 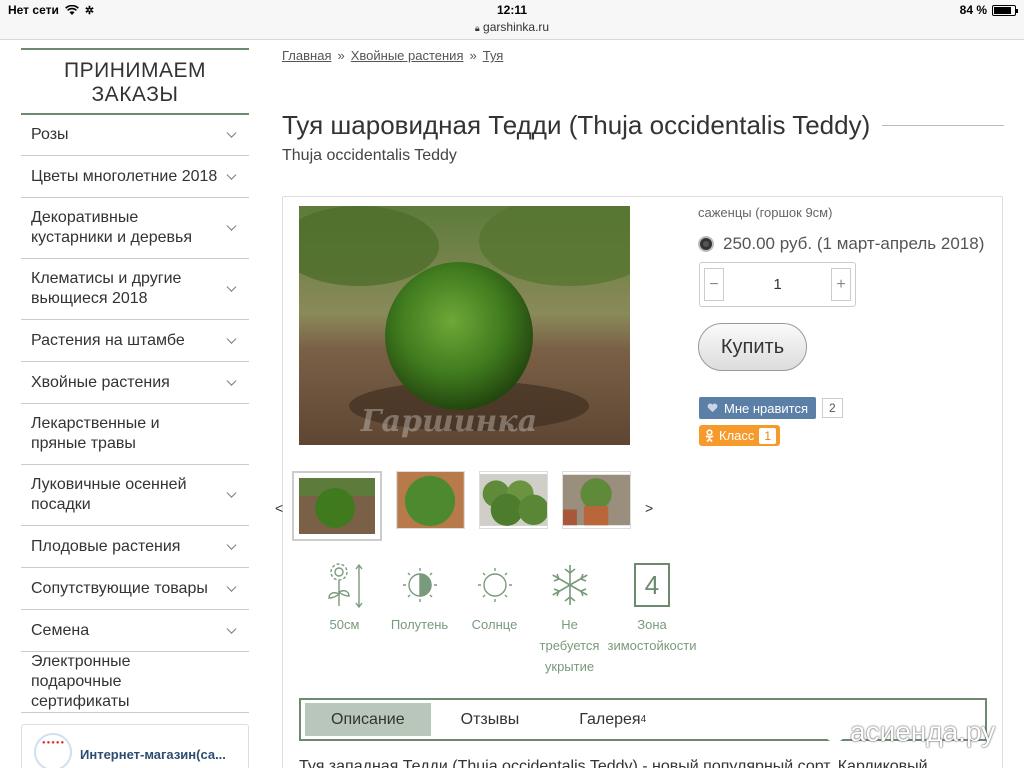 I want to click on half-shade-icon, so click(x=419, y=585).